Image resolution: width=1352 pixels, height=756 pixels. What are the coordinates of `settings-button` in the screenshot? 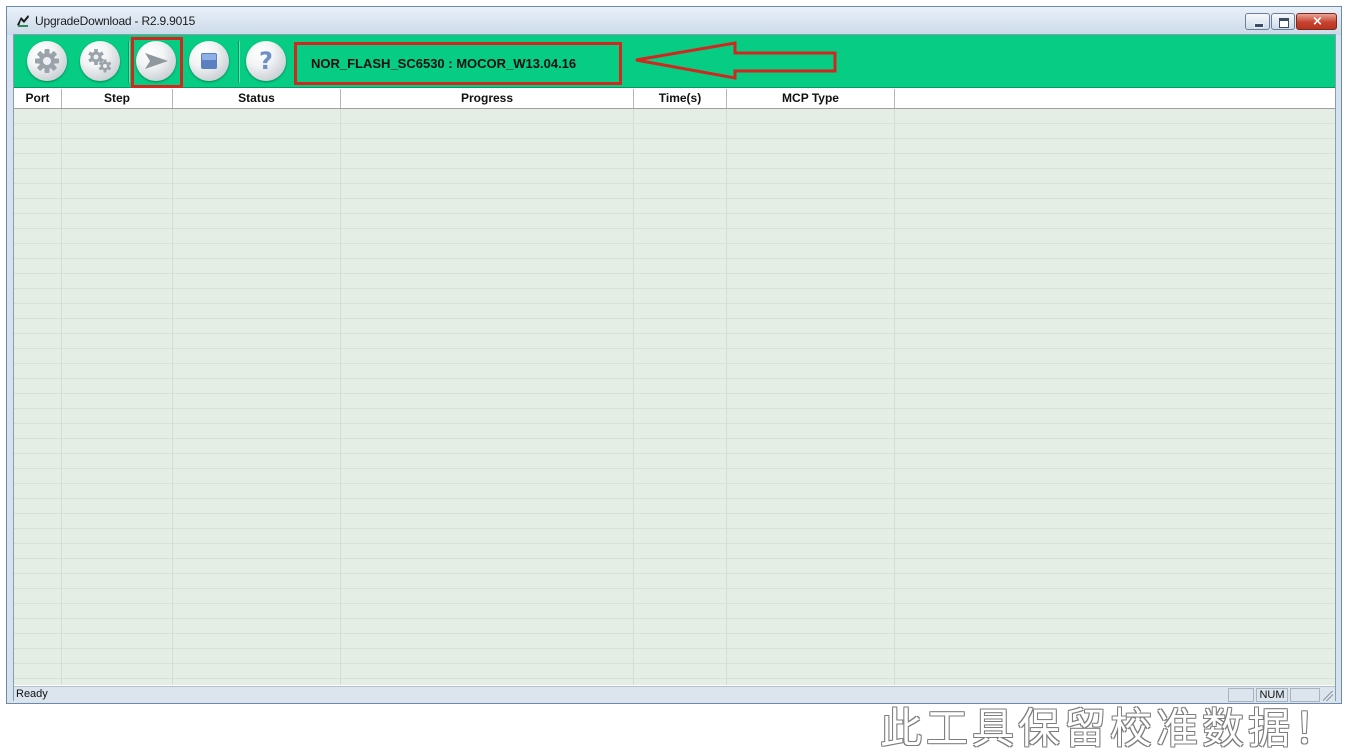 It's located at (47, 61).